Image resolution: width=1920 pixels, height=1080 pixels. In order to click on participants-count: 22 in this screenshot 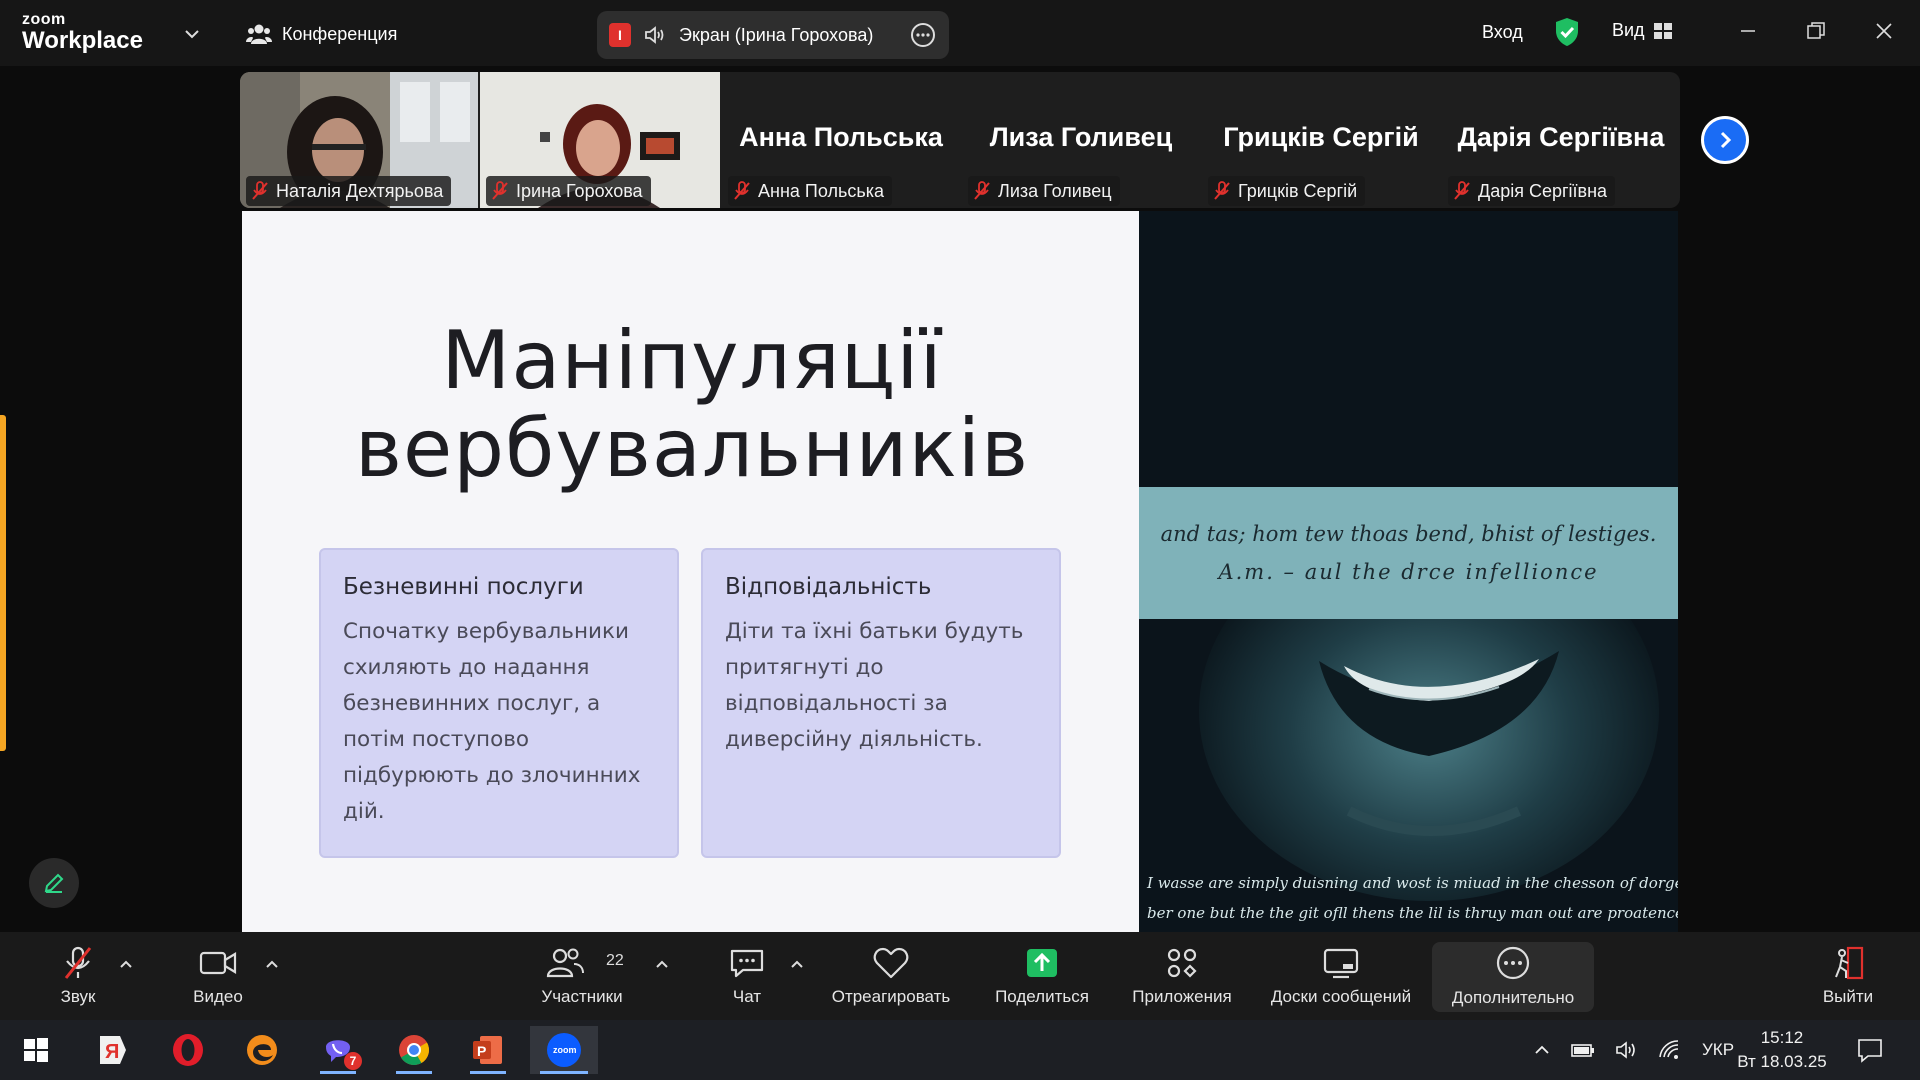, I will do `click(615, 960)`.